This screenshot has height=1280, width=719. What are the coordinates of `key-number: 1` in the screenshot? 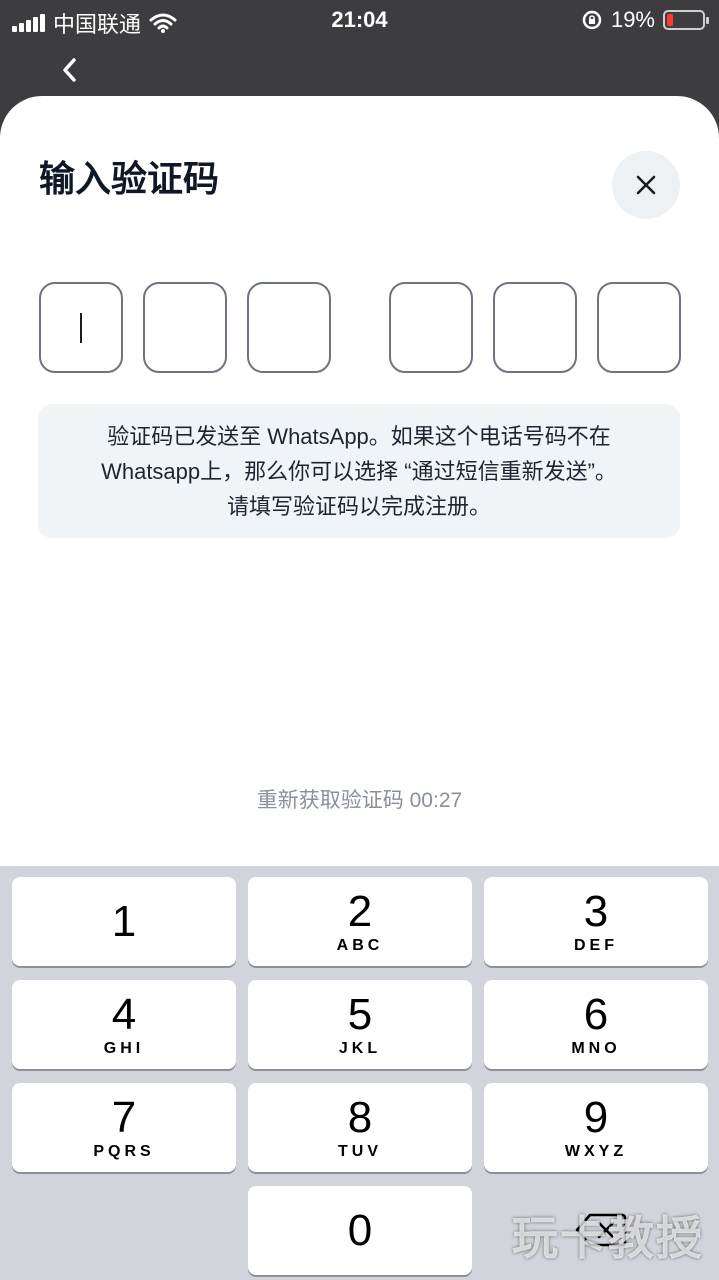 It's located at (124, 921).